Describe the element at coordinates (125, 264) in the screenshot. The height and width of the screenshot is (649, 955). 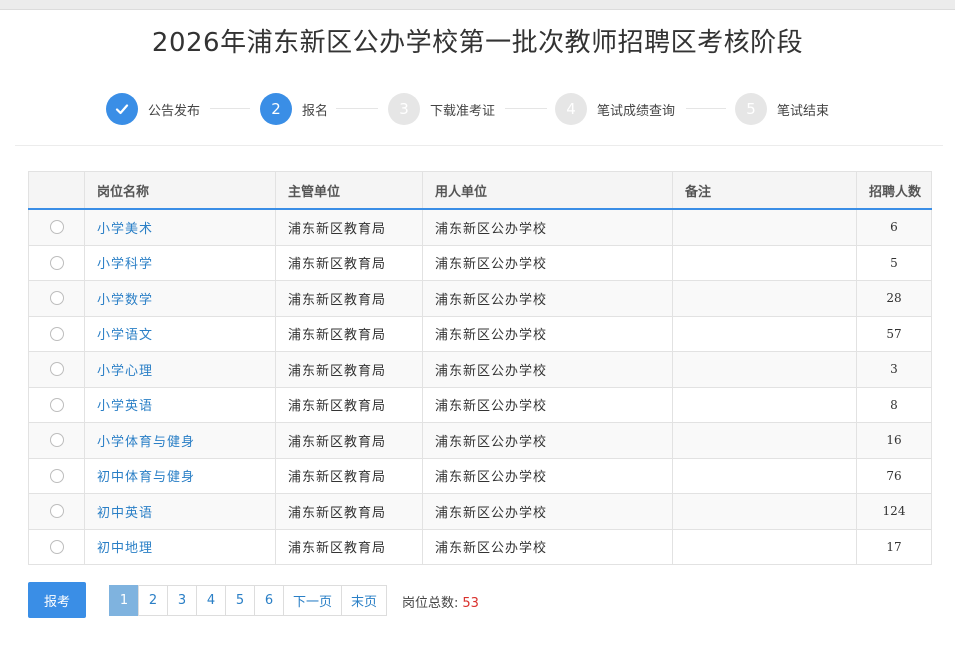
I see `position-link: 小学科学` at that location.